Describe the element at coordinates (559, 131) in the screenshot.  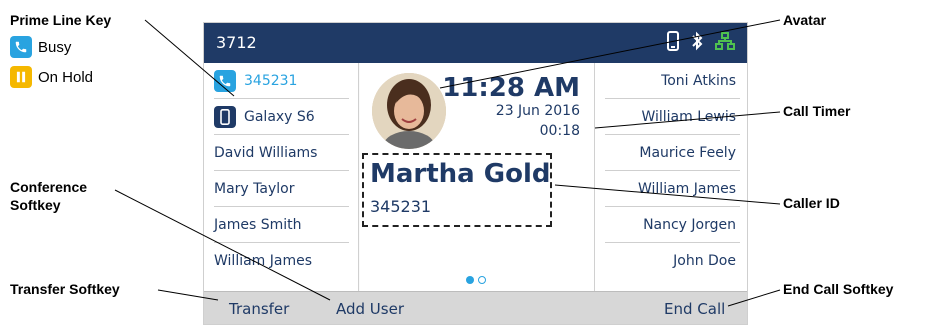
I see `call-timer: 00:18` at that location.